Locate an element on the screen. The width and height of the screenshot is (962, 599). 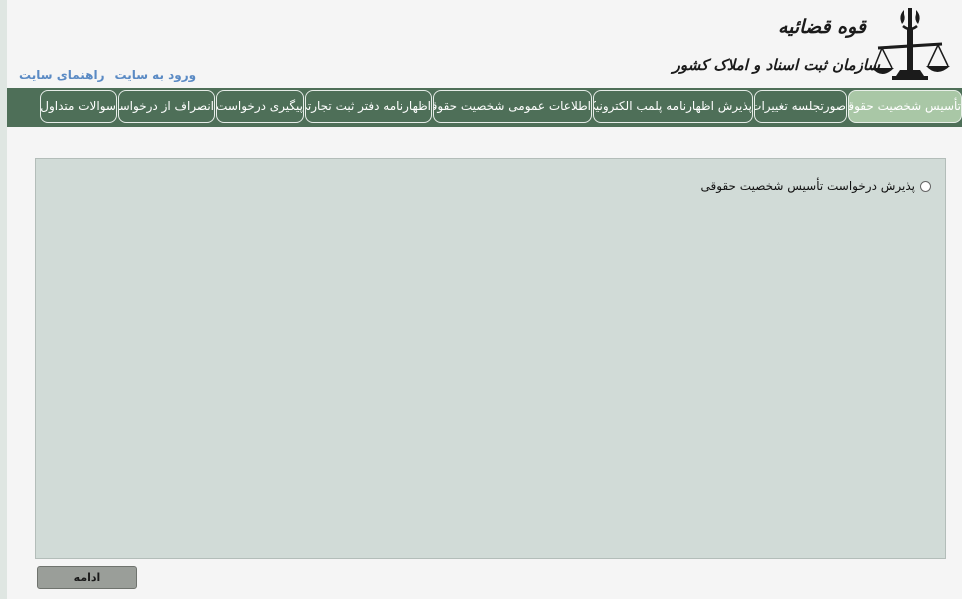
left-edge-strip is located at coordinates (3, 299).